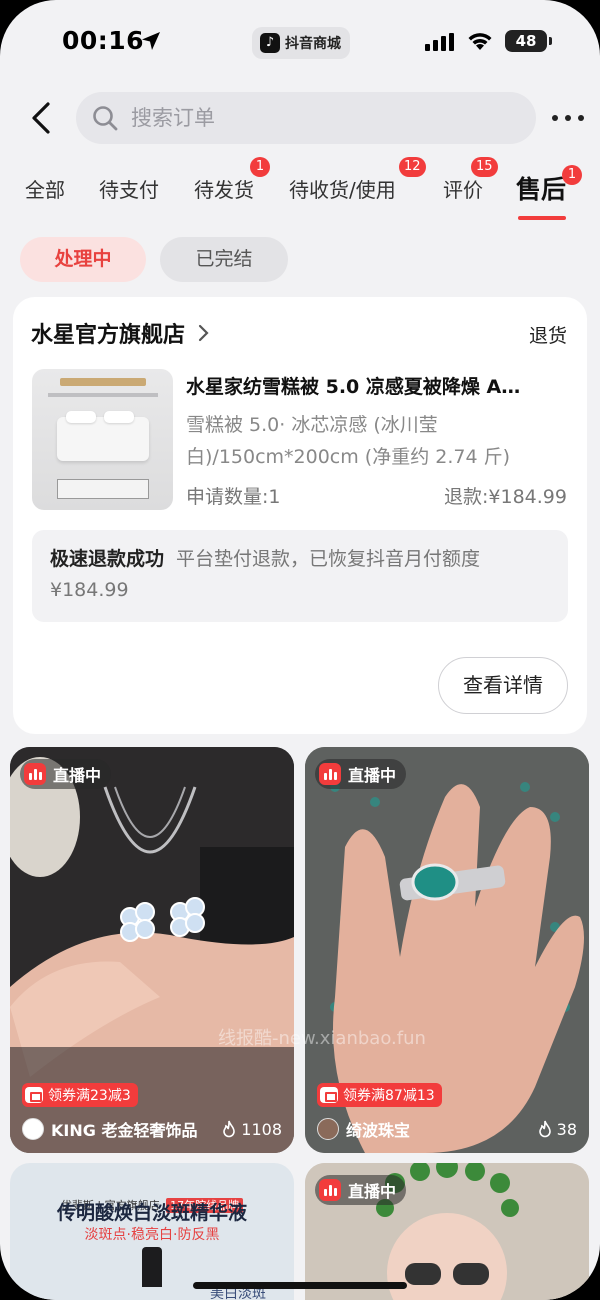  What do you see at coordinates (439, 42) in the screenshot?
I see `cellular-signal-icon` at bounding box center [439, 42].